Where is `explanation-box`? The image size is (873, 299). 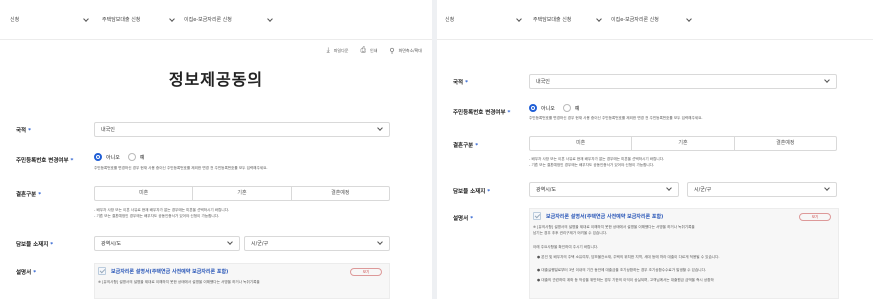 explanation-box is located at coordinates (684, 253).